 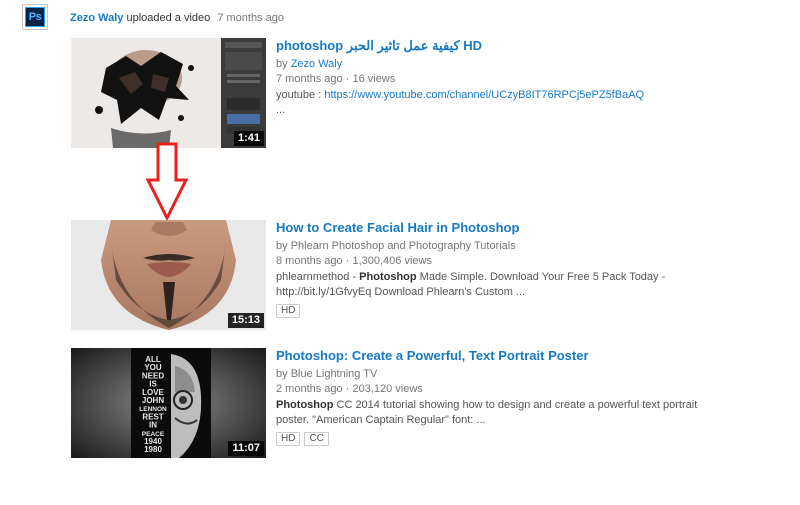 What do you see at coordinates (496, 261) in the screenshot?
I see `video-meta: 8 months ago · 1,300,406 views` at bounding box center [496, 261].